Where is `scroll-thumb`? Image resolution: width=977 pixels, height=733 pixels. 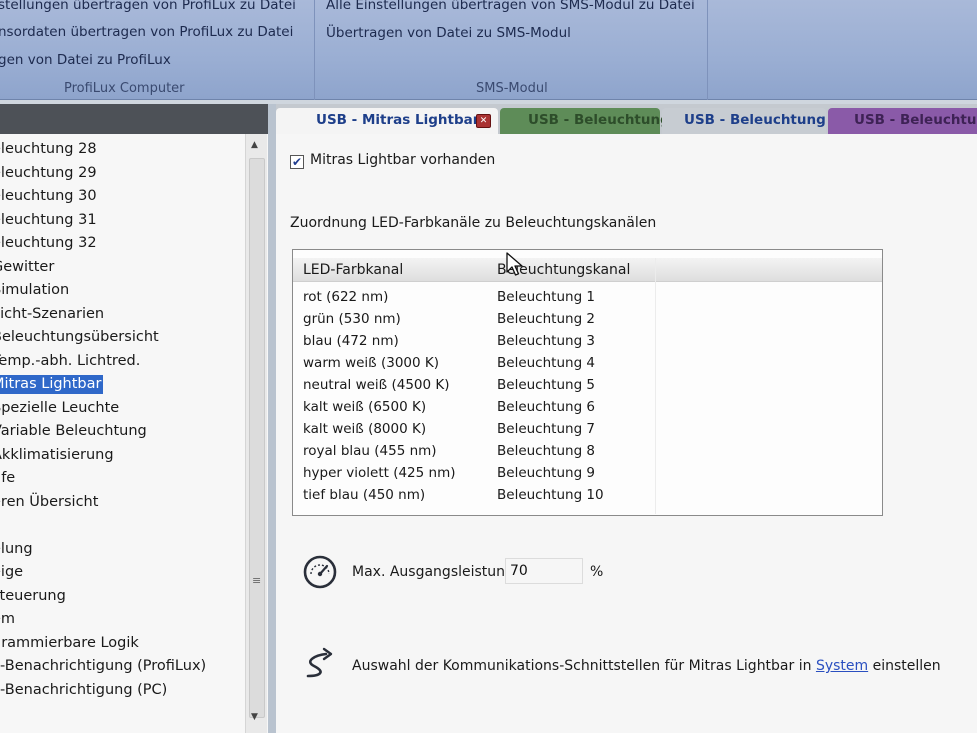 scroll-thumb is located at coordinates (257, 438).